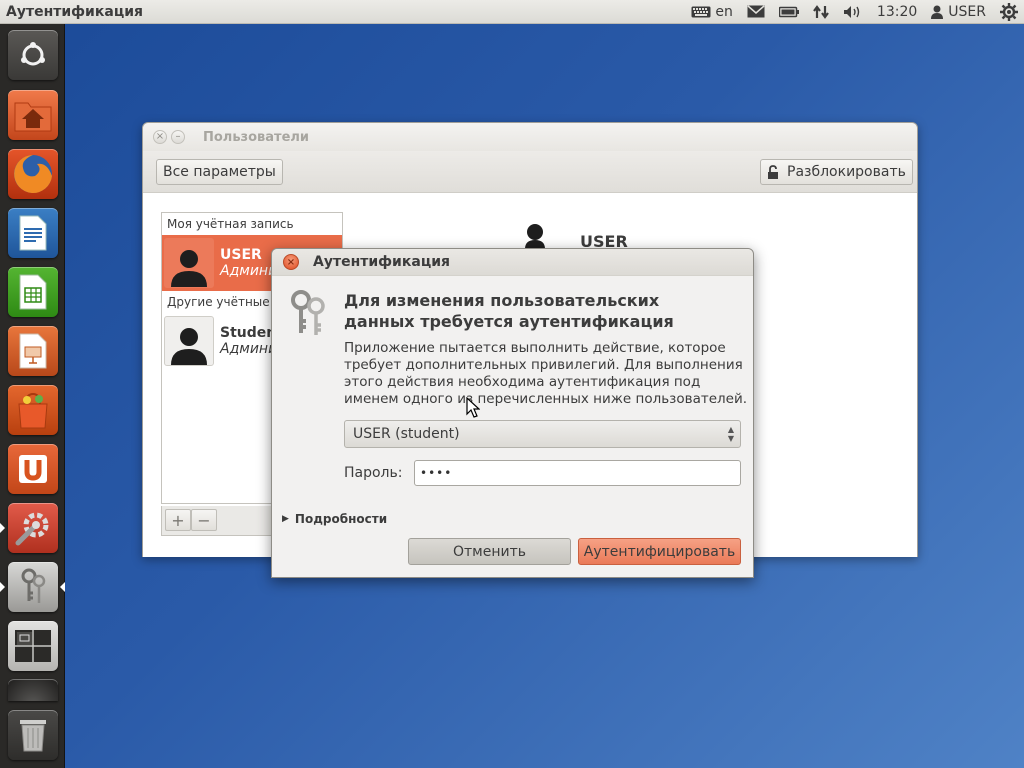 This screenshot has width=1024, height=768. What do you see at coordinates (291, 262) in the screenshot?
I see `dialog-close-button: ×` at bounding box center [291, 262].